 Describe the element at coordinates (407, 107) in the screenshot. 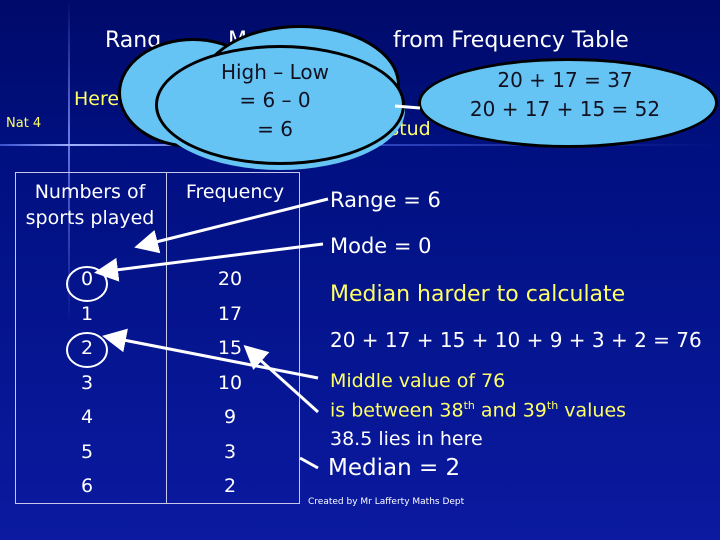

I see `arrow-cloud` at that location.